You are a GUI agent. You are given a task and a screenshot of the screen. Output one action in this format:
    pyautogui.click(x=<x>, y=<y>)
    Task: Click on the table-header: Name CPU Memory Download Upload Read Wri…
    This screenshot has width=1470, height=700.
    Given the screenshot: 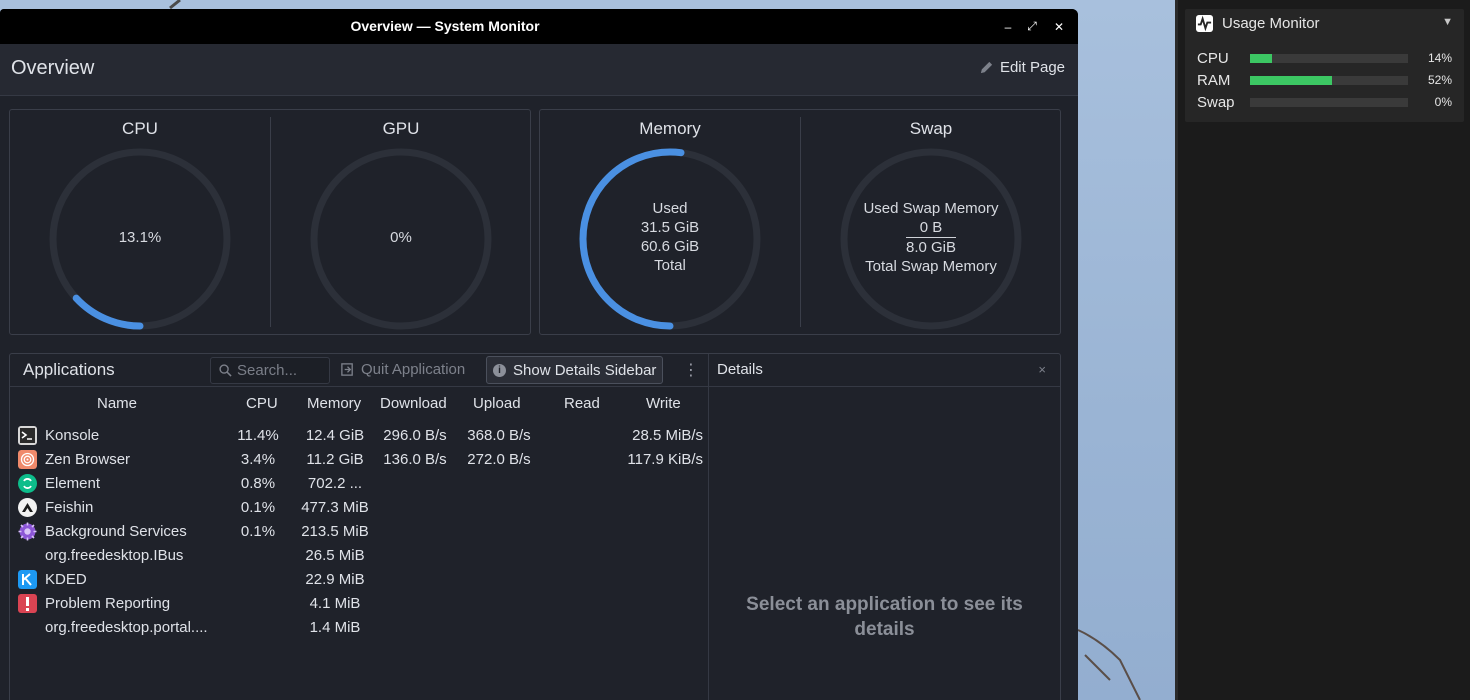 What is the action you would take?
    pyautogui.click(x=359, y=403)
    